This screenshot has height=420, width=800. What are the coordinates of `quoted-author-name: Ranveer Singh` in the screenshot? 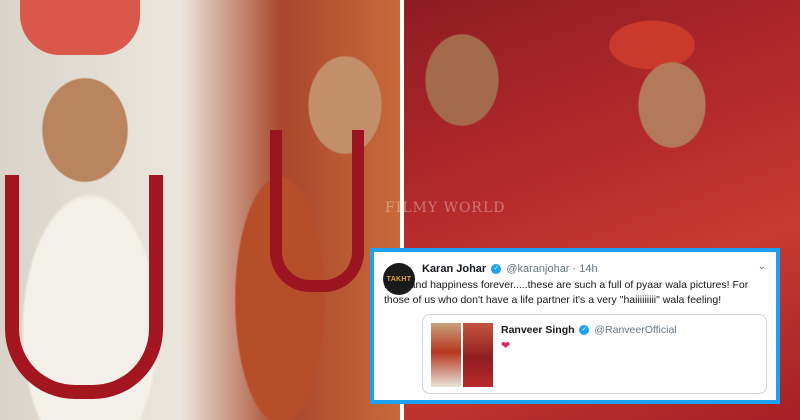 It's located at (538, 330).